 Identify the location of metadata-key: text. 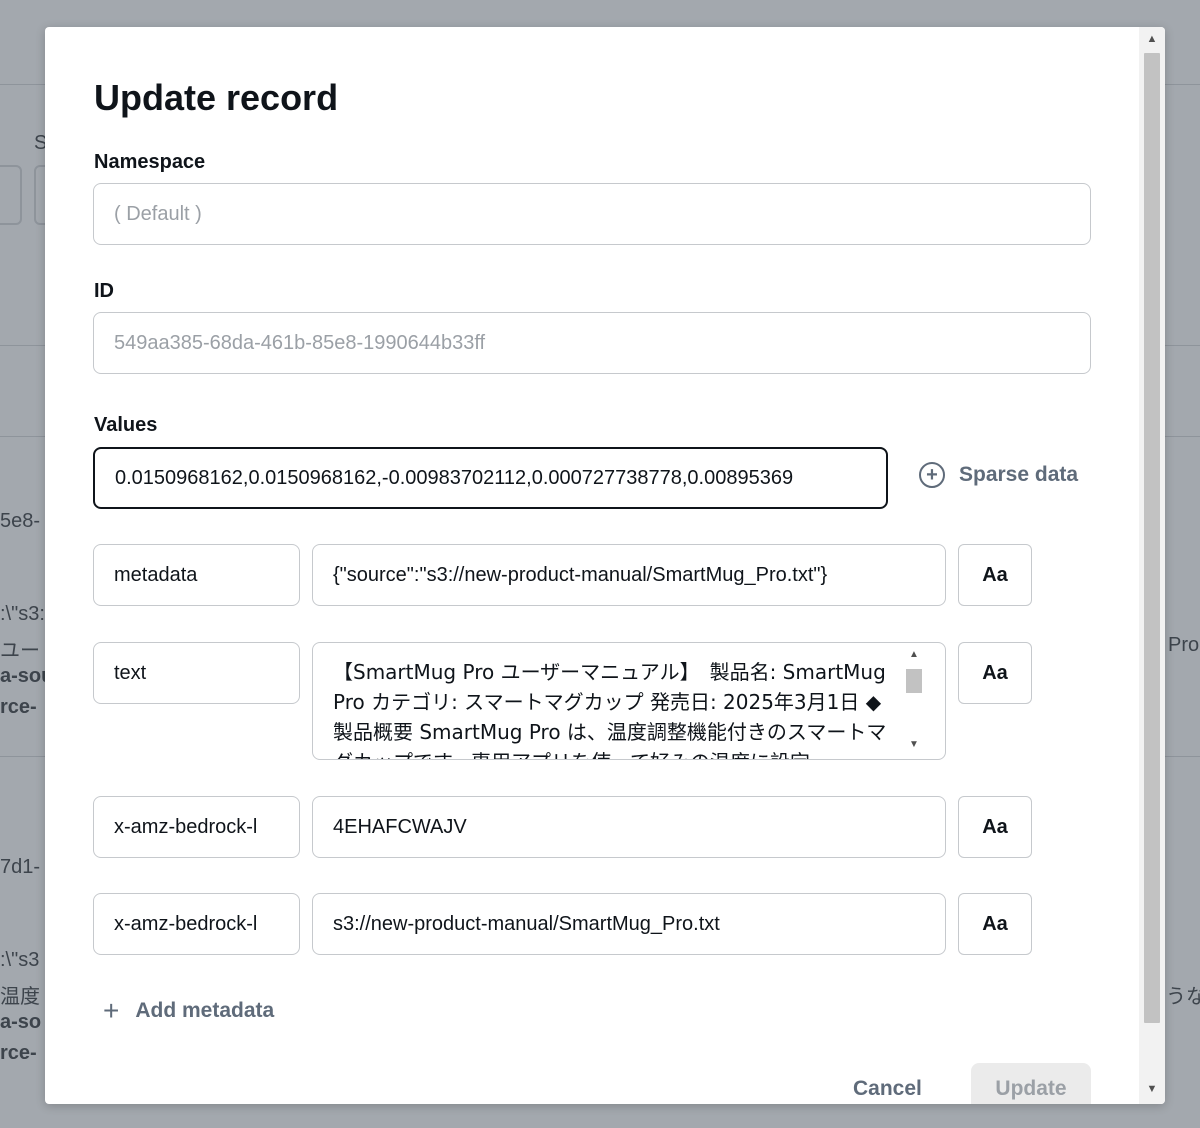
(130, 672).